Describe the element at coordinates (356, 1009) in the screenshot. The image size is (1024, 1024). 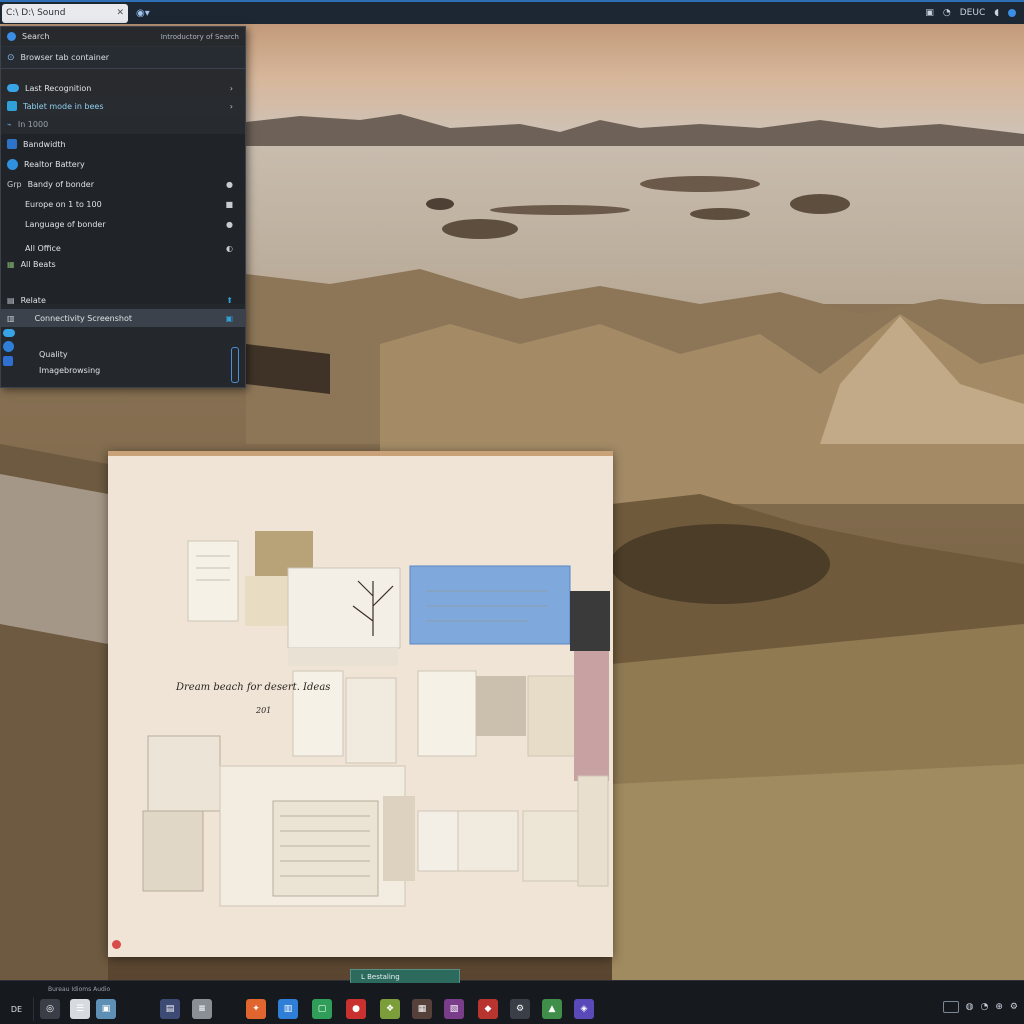
I see `app-red-icon: ●` at that location.